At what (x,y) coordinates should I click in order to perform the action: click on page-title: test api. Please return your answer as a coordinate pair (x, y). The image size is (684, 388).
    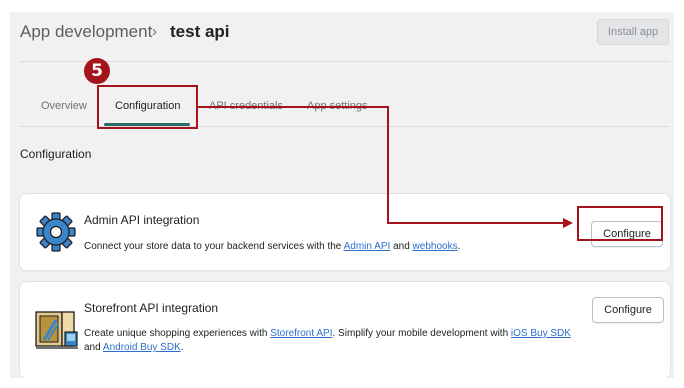
    Looking at the image, I should click on (200, 31).